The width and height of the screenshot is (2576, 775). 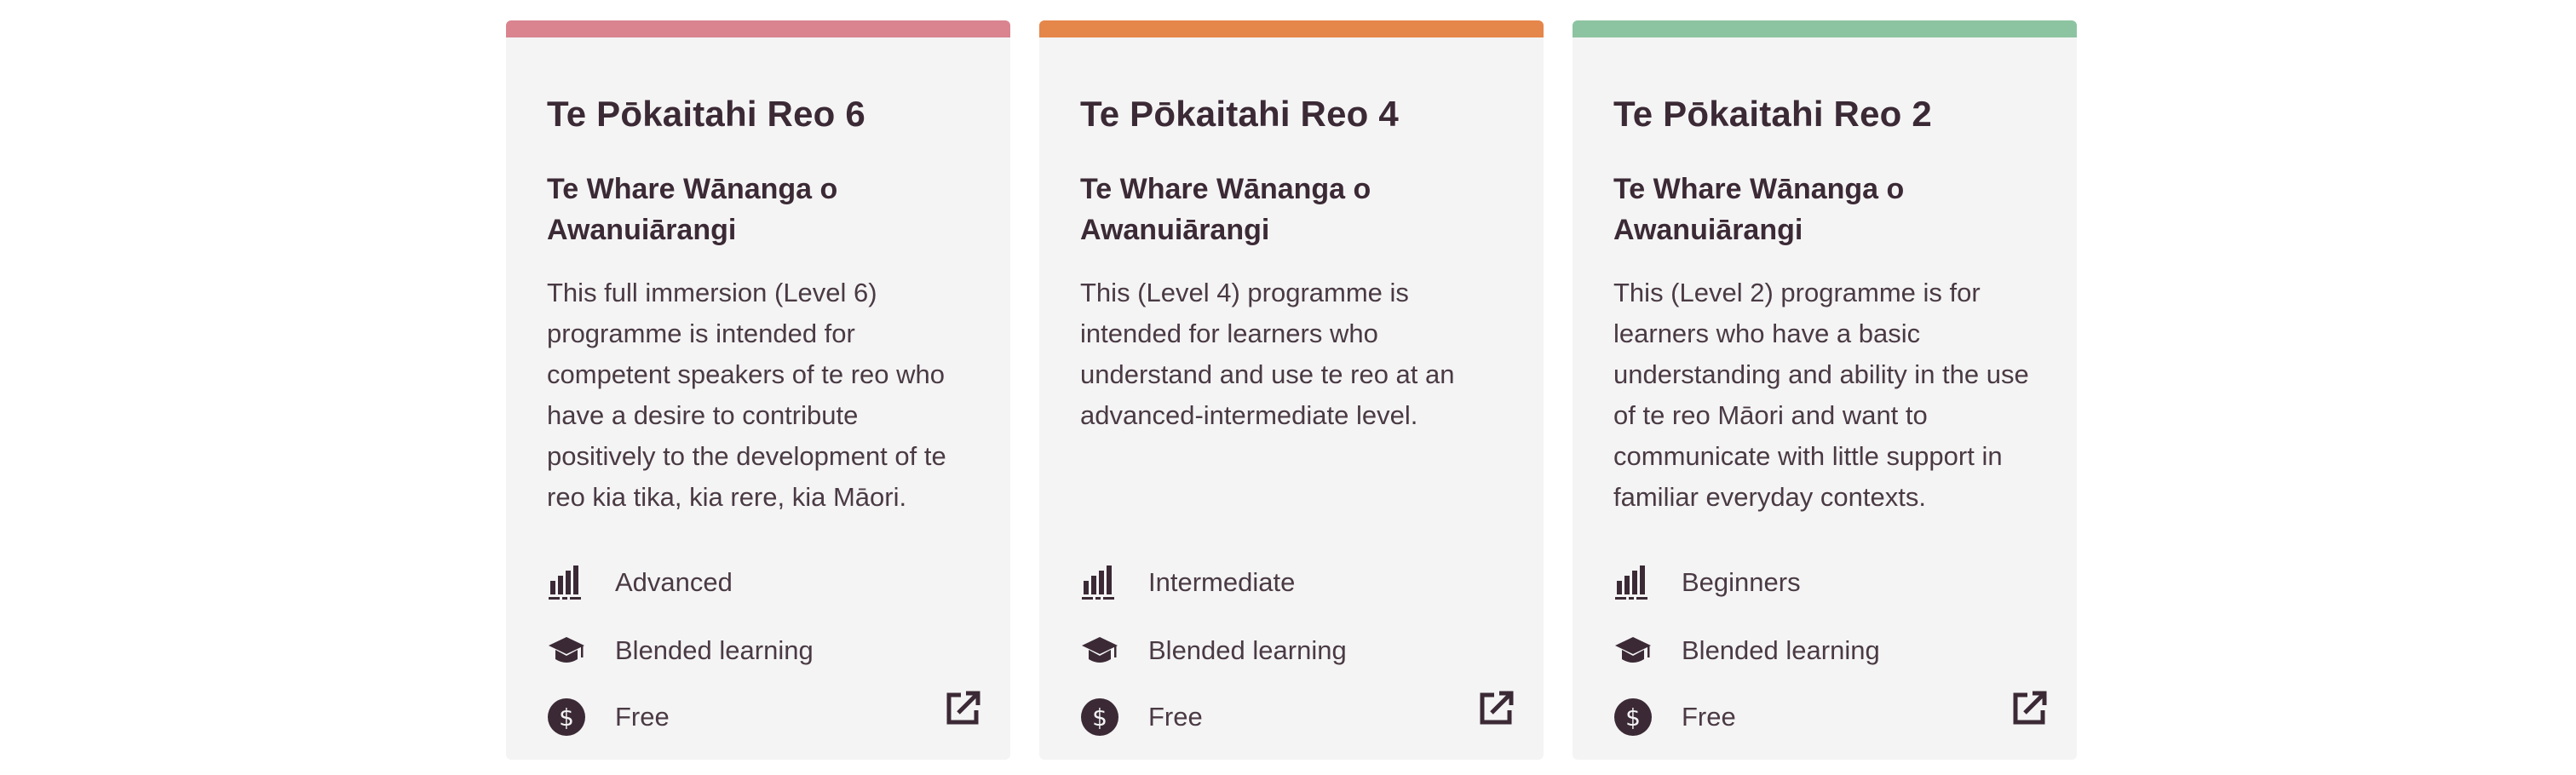 I want to click on course-title: Te Pōkaitahi Reo 2, so click(x=1772, y=114).